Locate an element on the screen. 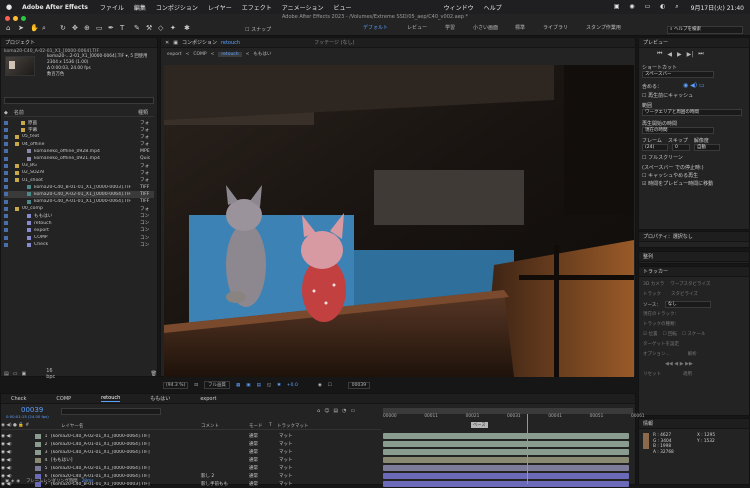 The width and height of the screenshot is (750, 488). menu-view: ビュー is located at coordinates (343, 7).